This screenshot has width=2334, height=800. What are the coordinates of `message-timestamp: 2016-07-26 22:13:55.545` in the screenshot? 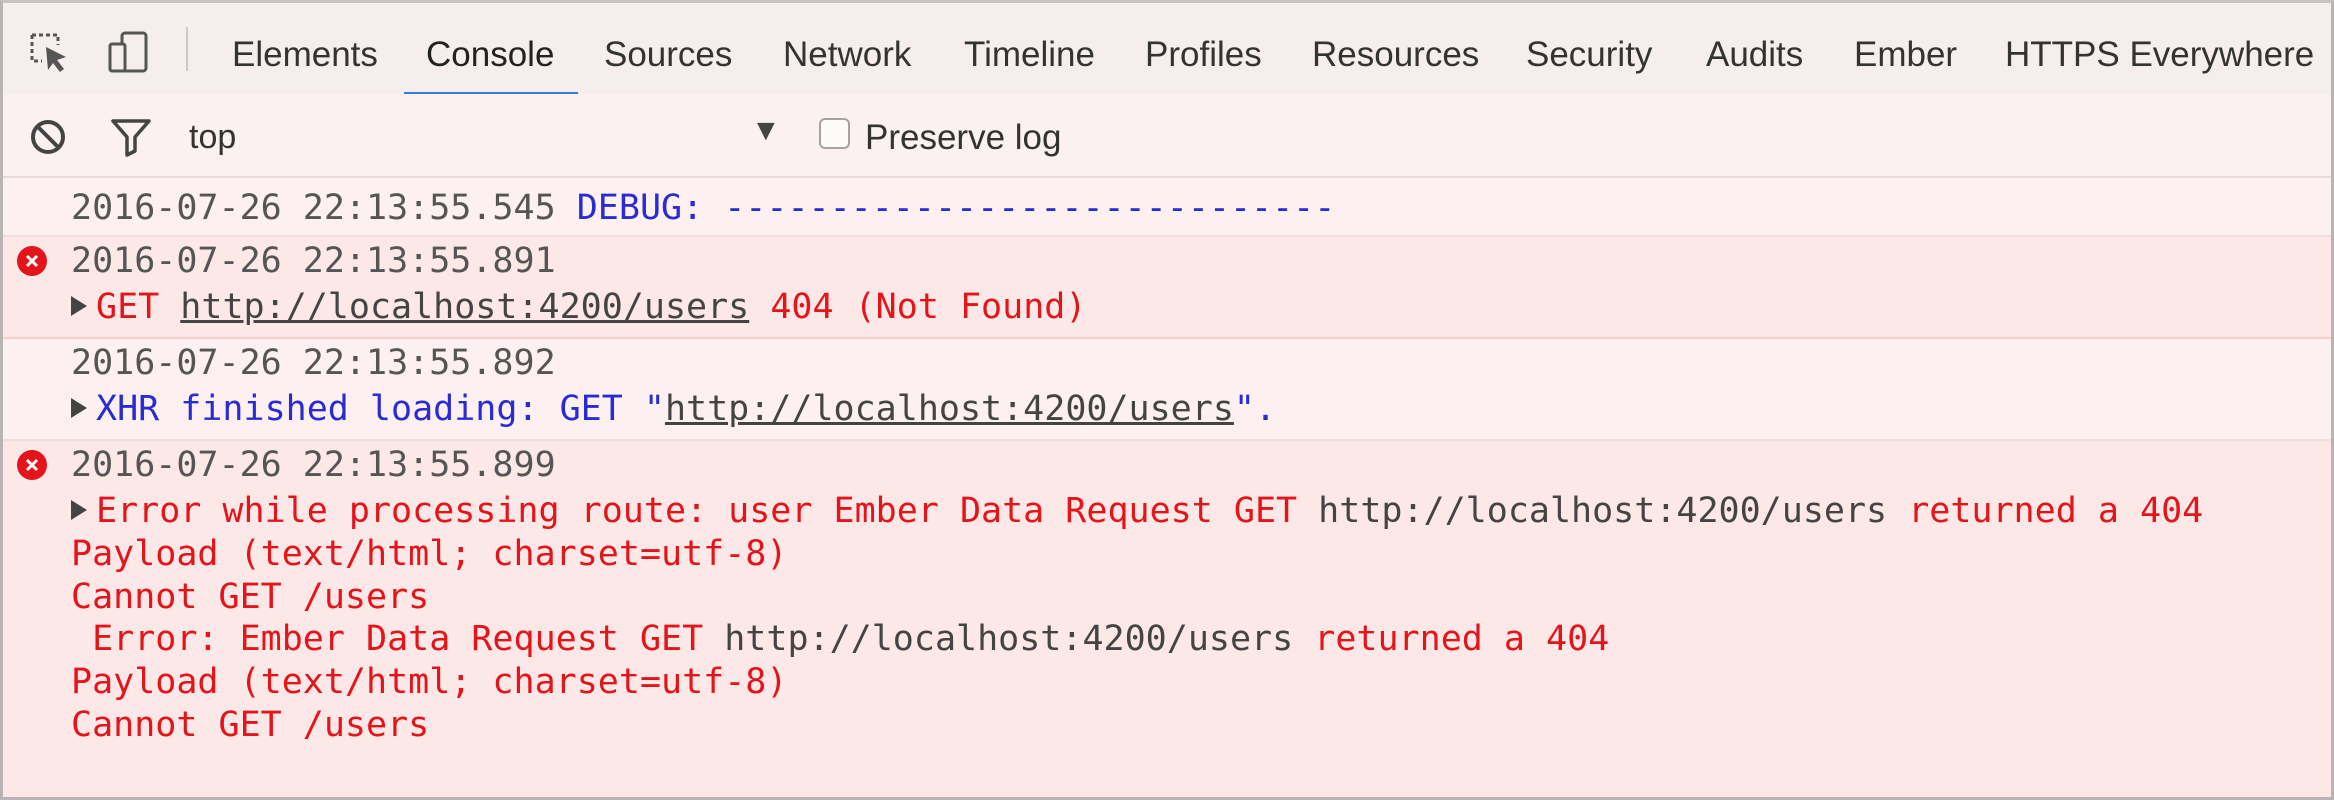 It's located at (313, 208).